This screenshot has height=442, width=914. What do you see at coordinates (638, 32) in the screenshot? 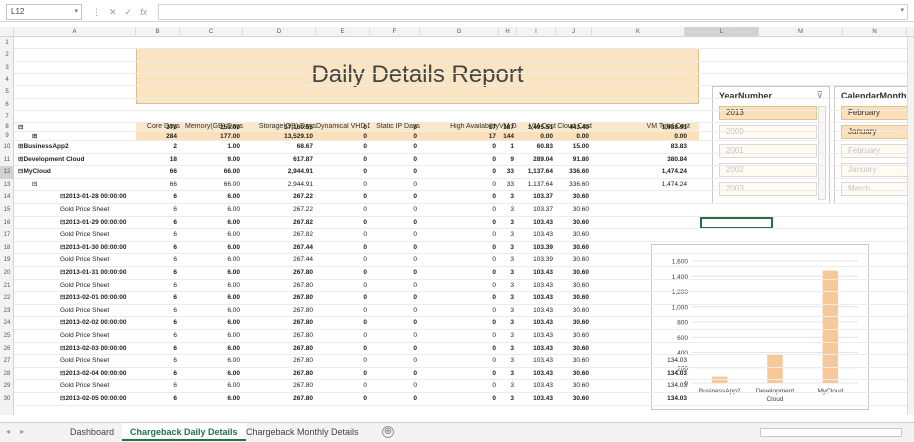
I see `column-header-k: K` at bounding box center [638, 32].